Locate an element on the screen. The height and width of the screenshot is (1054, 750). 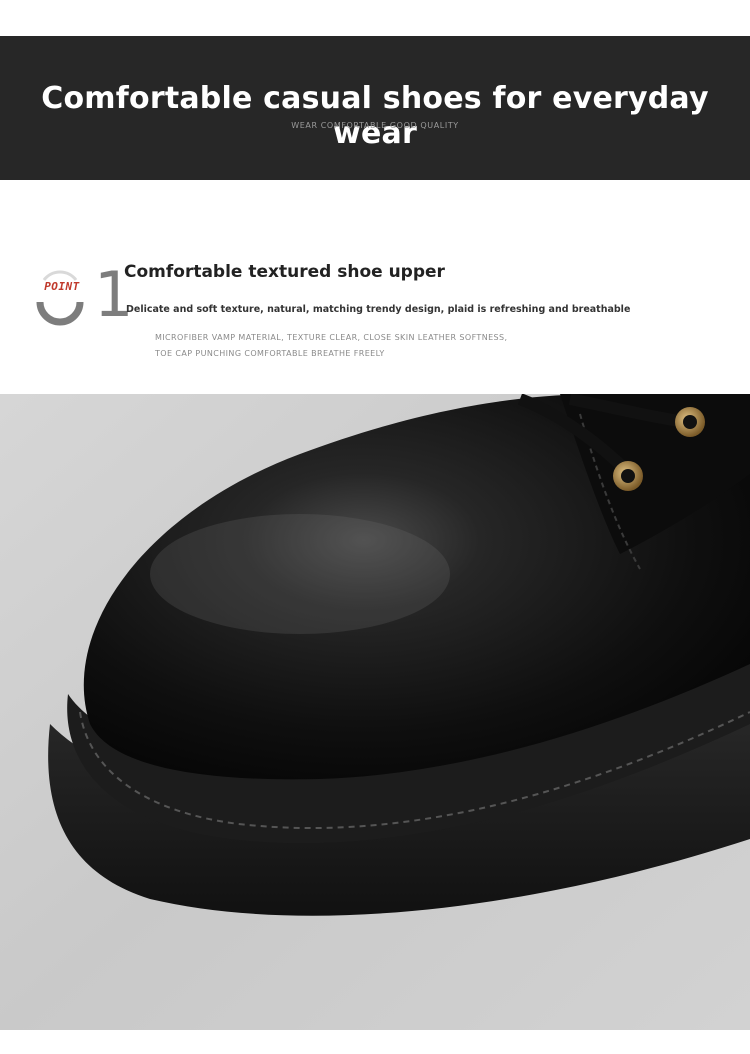
feature-title: Comfortable textured shoe upper is located at coordinates (284, 272).